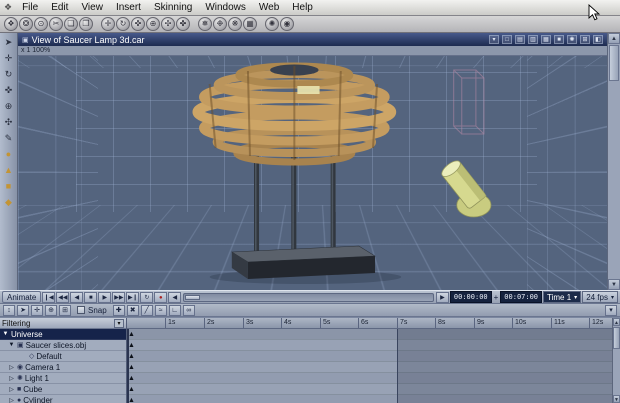  Describe the element at coordinates (9, 122) in the screenshot. I see `pan-tool-icon: ✣` at that location.